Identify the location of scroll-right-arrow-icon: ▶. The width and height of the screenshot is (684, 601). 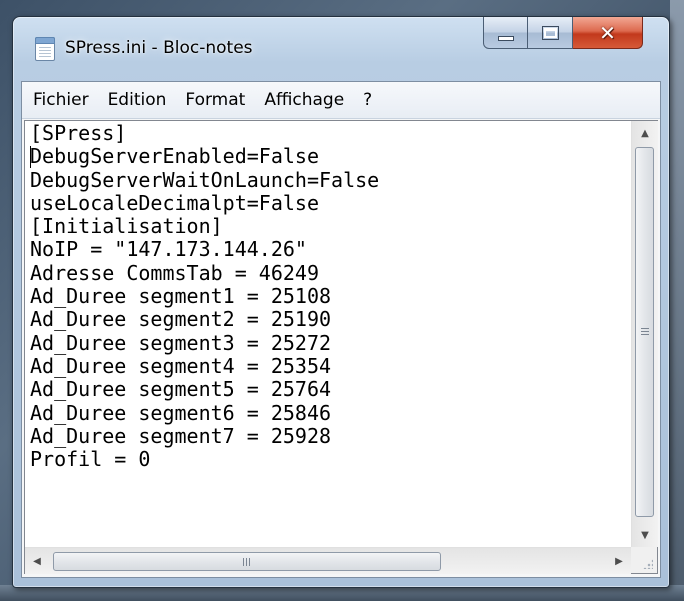
(619, 561).